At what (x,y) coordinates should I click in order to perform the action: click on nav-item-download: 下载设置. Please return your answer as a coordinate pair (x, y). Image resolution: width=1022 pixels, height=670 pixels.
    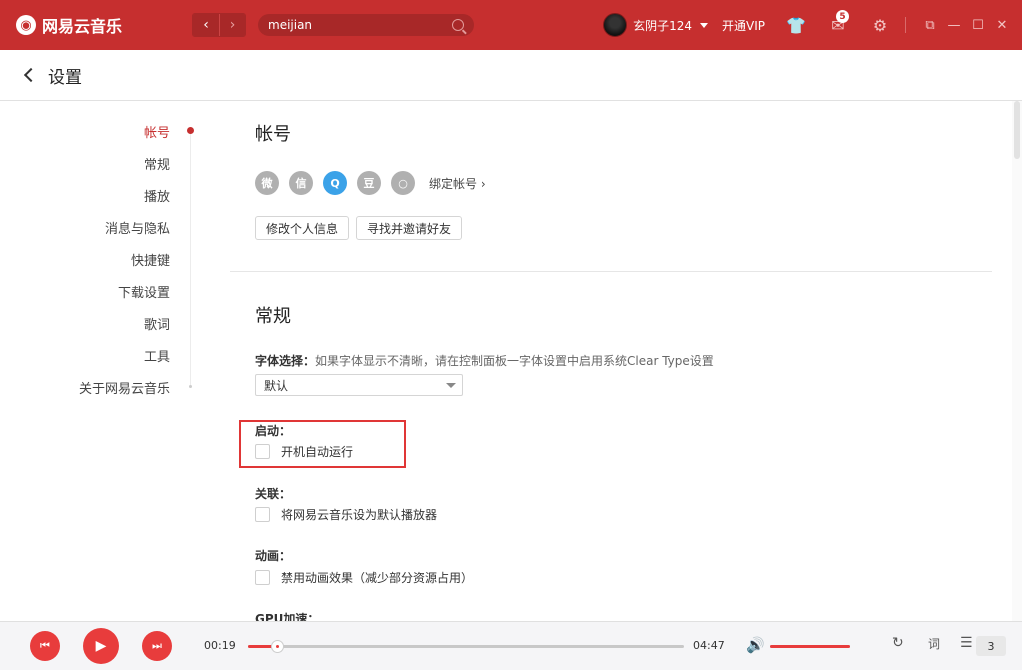
    Looking at the image, I should click on (144, 291).